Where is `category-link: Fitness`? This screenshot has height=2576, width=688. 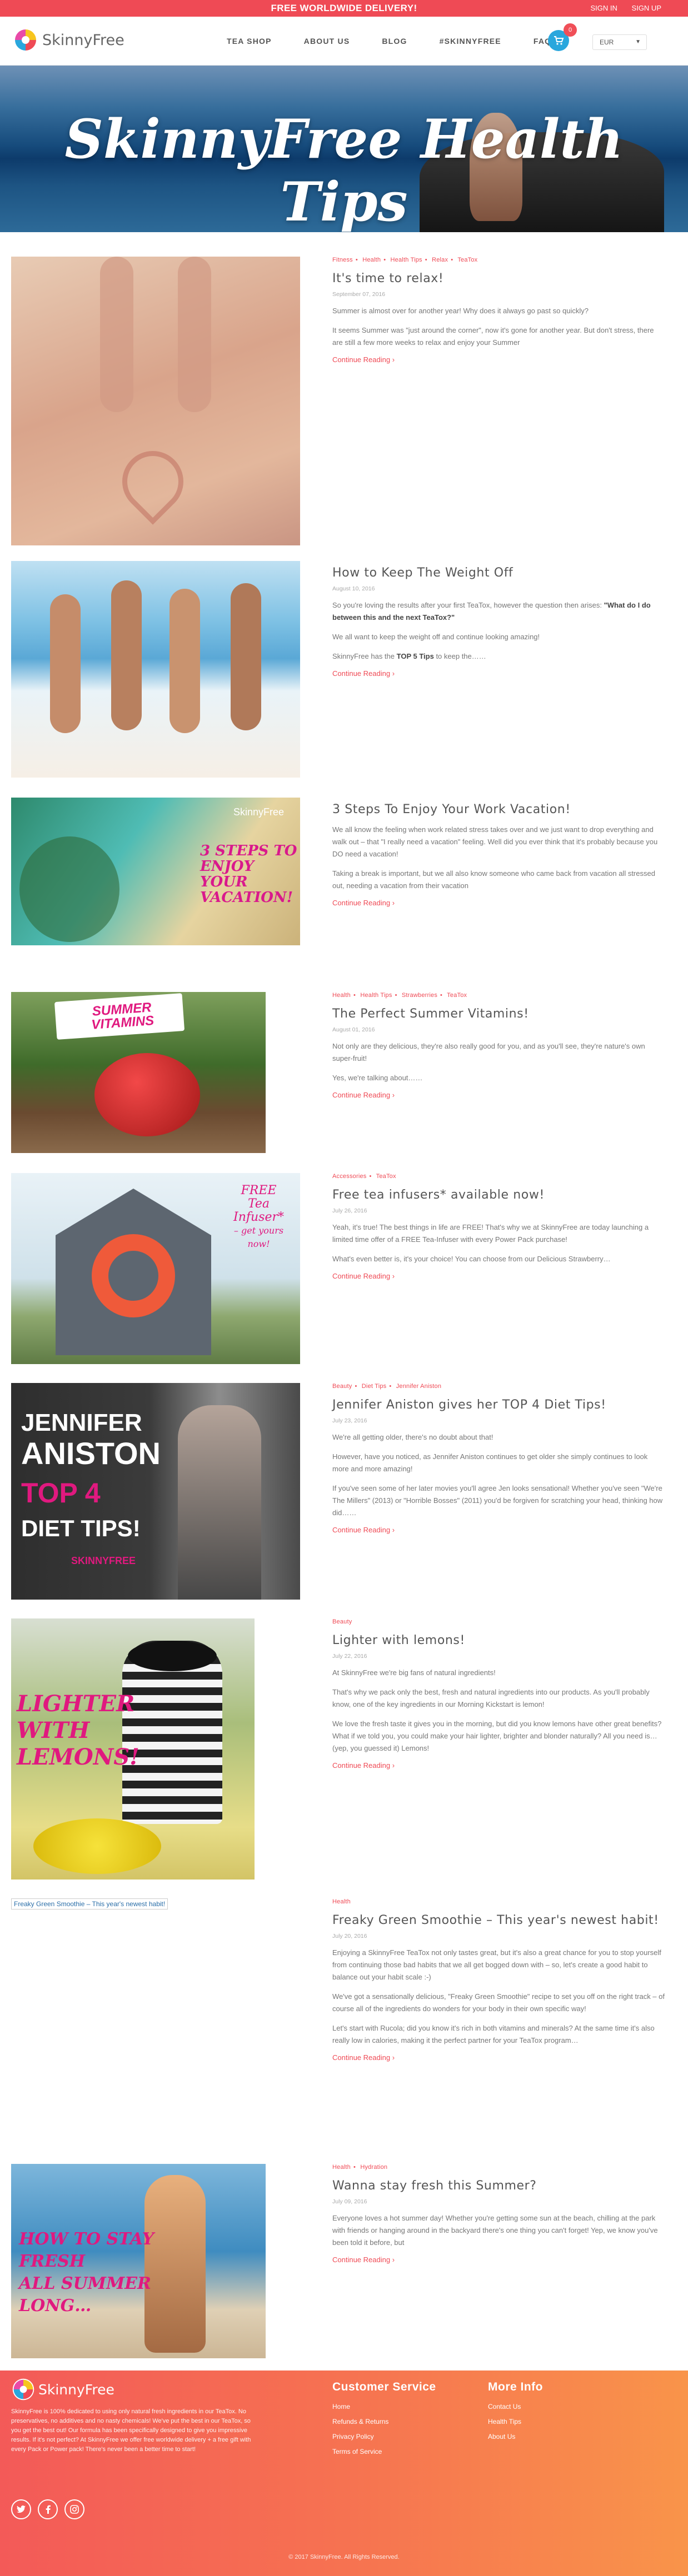 category-link: Fitness is located at coordinates (342, 260).